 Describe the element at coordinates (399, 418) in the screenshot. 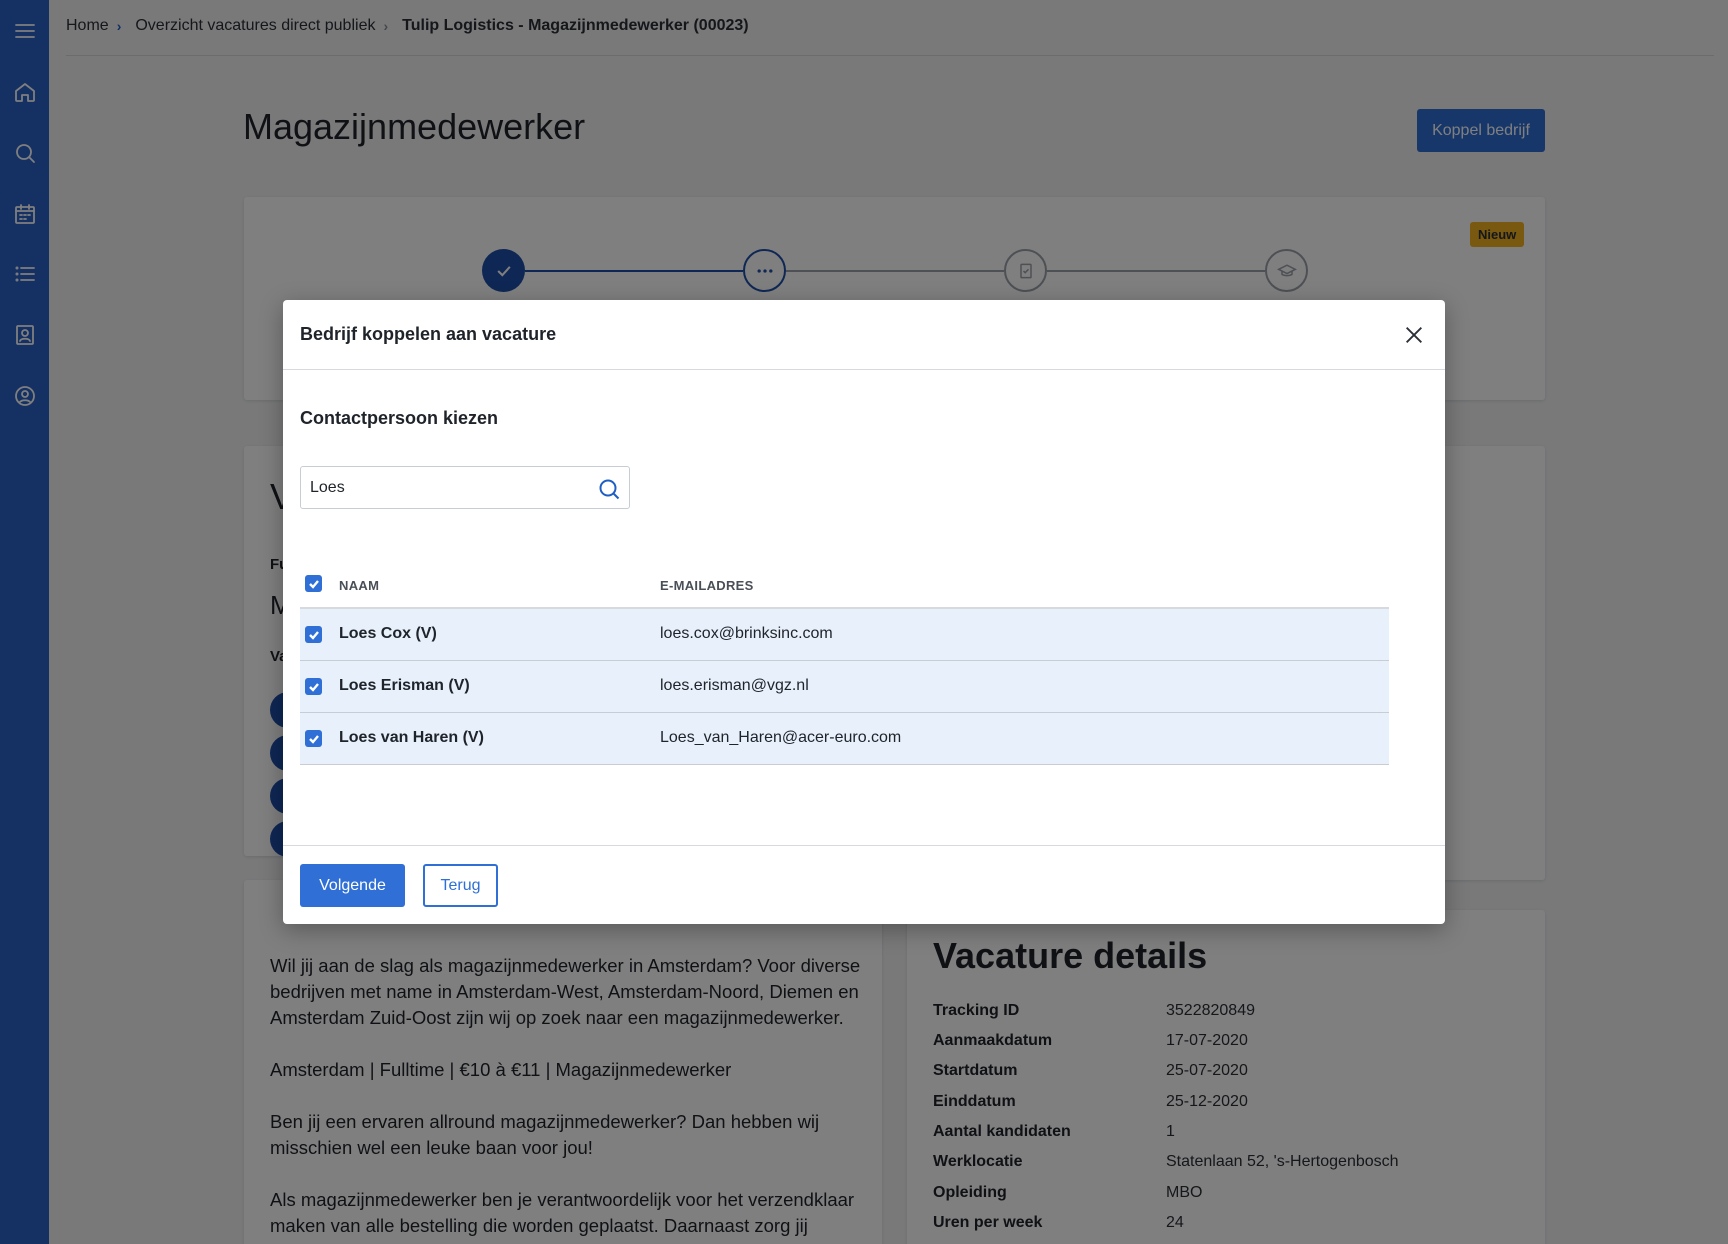

I see `section-title: Contactpersoon kiezen` at that location.